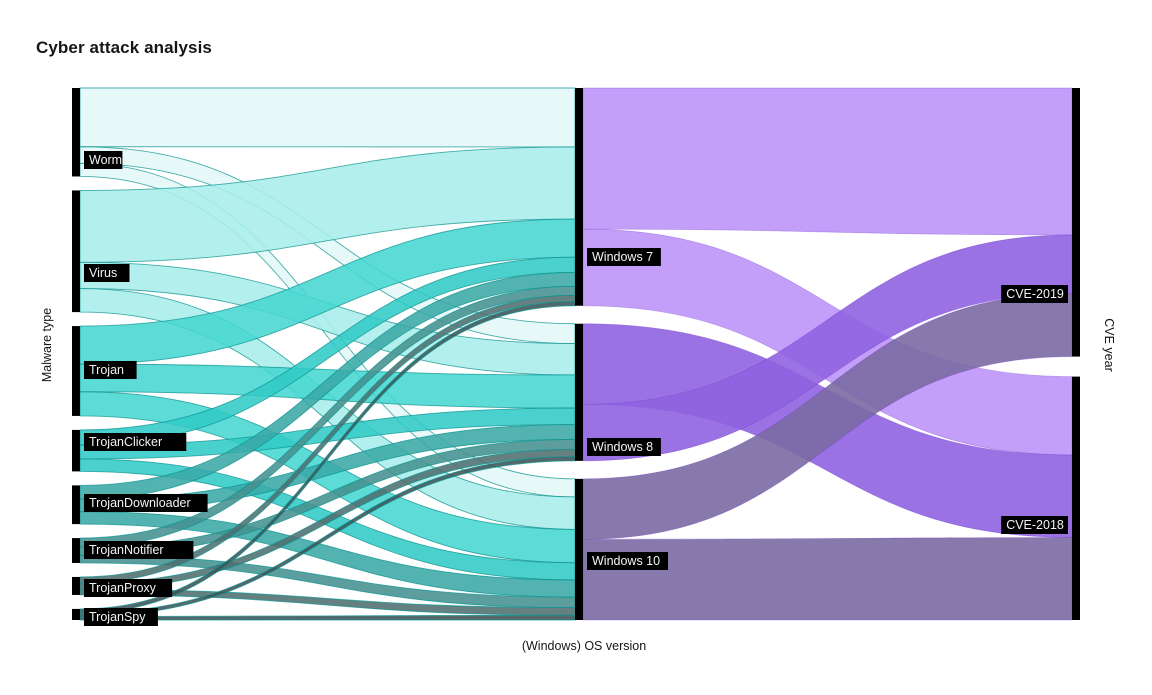  I want to click on node-label-text: TrojanProxy, so click(123, 588).